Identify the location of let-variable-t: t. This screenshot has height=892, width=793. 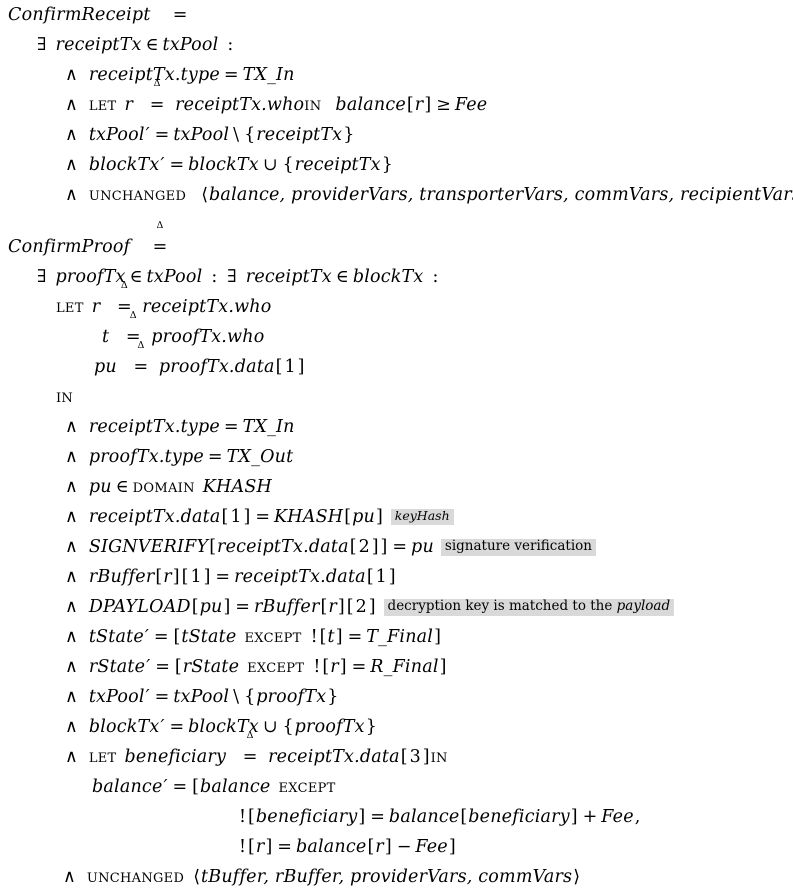
(106, 337).